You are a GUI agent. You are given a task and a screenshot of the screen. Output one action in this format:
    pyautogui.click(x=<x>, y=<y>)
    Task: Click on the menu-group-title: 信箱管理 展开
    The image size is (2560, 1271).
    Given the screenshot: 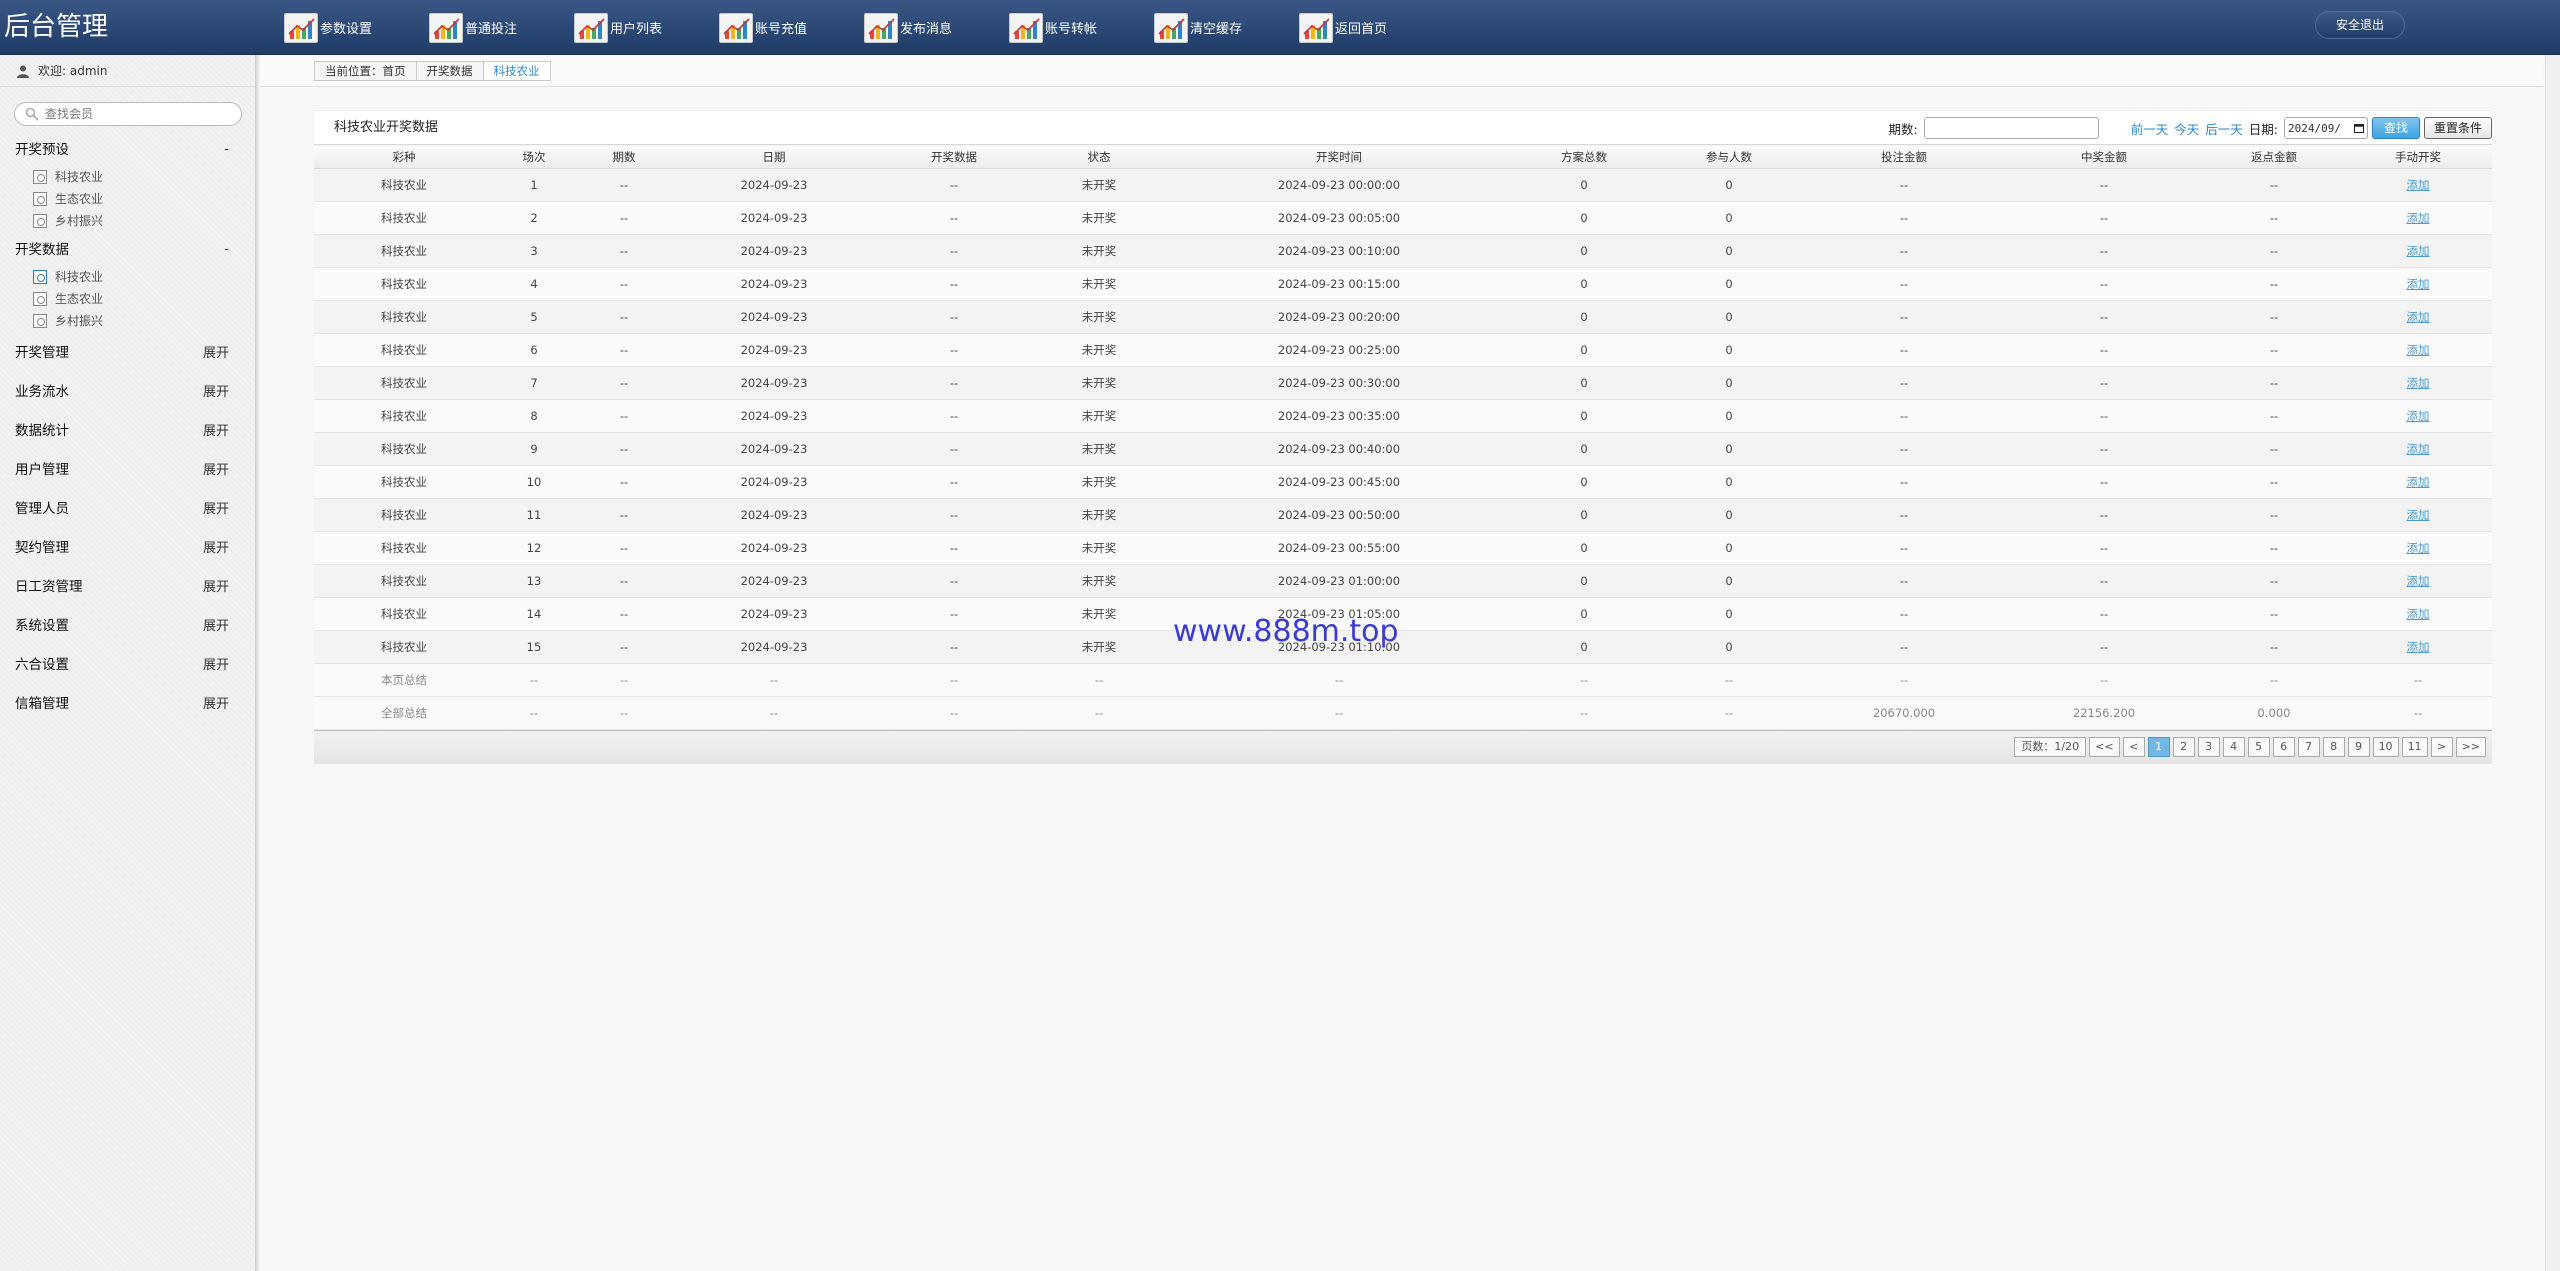 What is the action you would take?
    pyautogui.click(x=127, y=704)
    